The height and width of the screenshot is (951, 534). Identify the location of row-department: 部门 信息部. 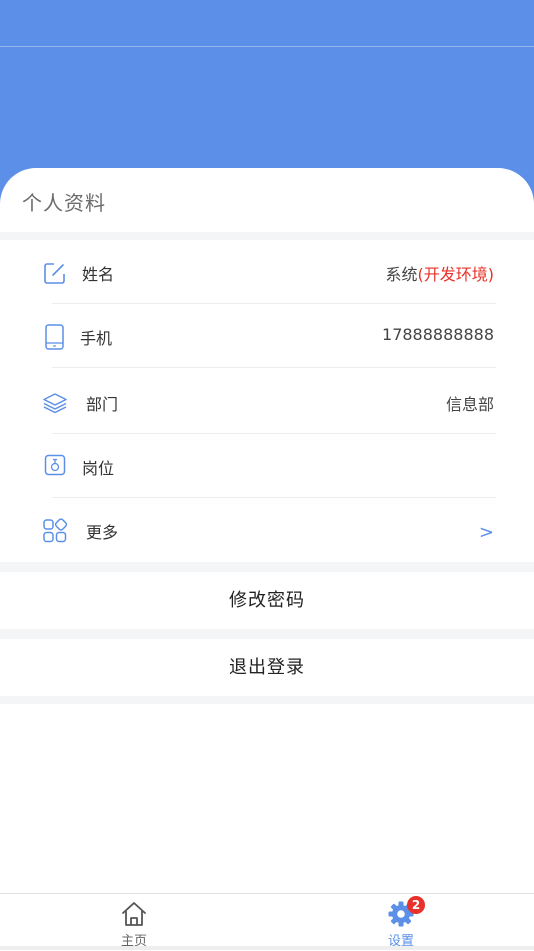
(267, 402).